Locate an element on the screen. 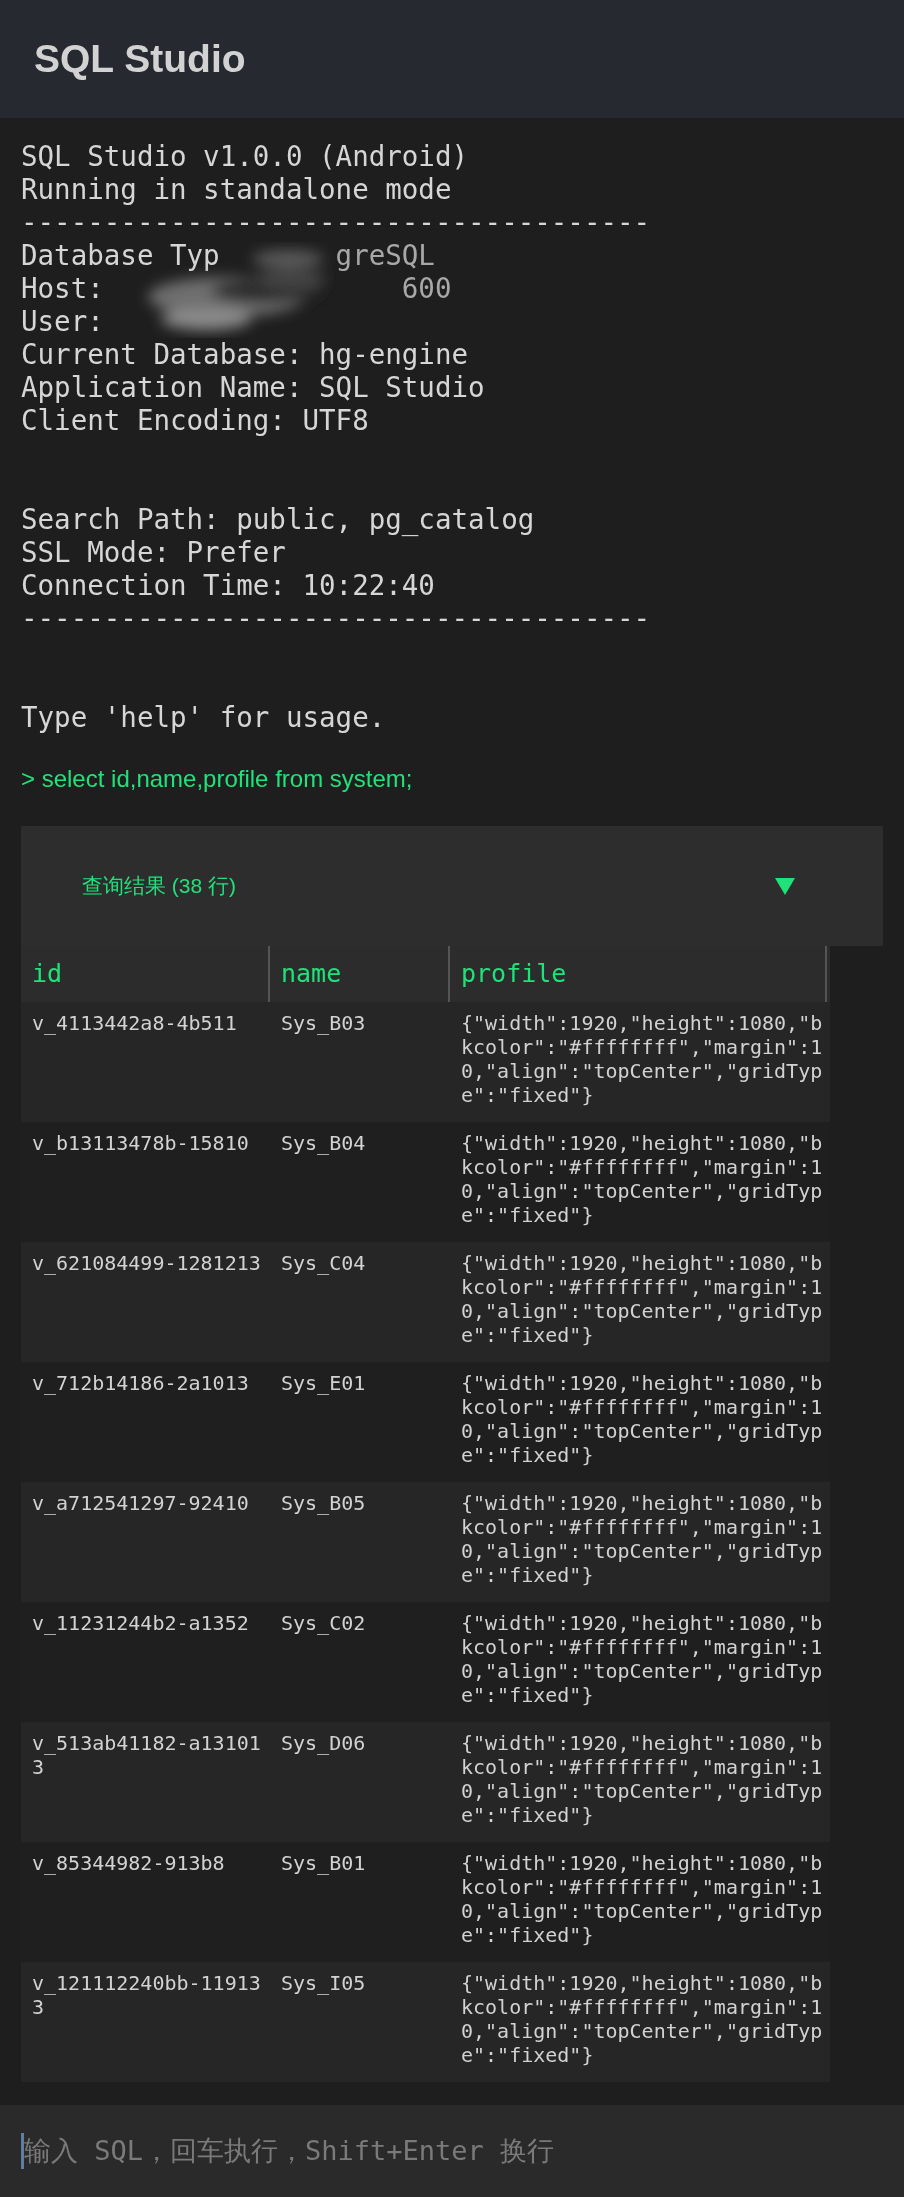  sql-input: 输入 SQL，回车执行，Shift+Enter 换行 is located at coordinates (452, 2151).